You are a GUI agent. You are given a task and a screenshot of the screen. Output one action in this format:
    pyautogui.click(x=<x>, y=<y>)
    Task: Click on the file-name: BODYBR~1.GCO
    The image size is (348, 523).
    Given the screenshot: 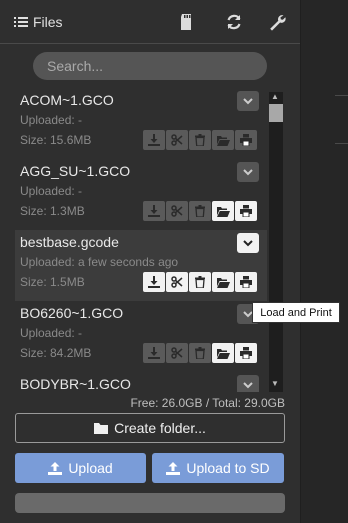 What is the action you would take?
    pyautogui.click(x=75, y=384)
    